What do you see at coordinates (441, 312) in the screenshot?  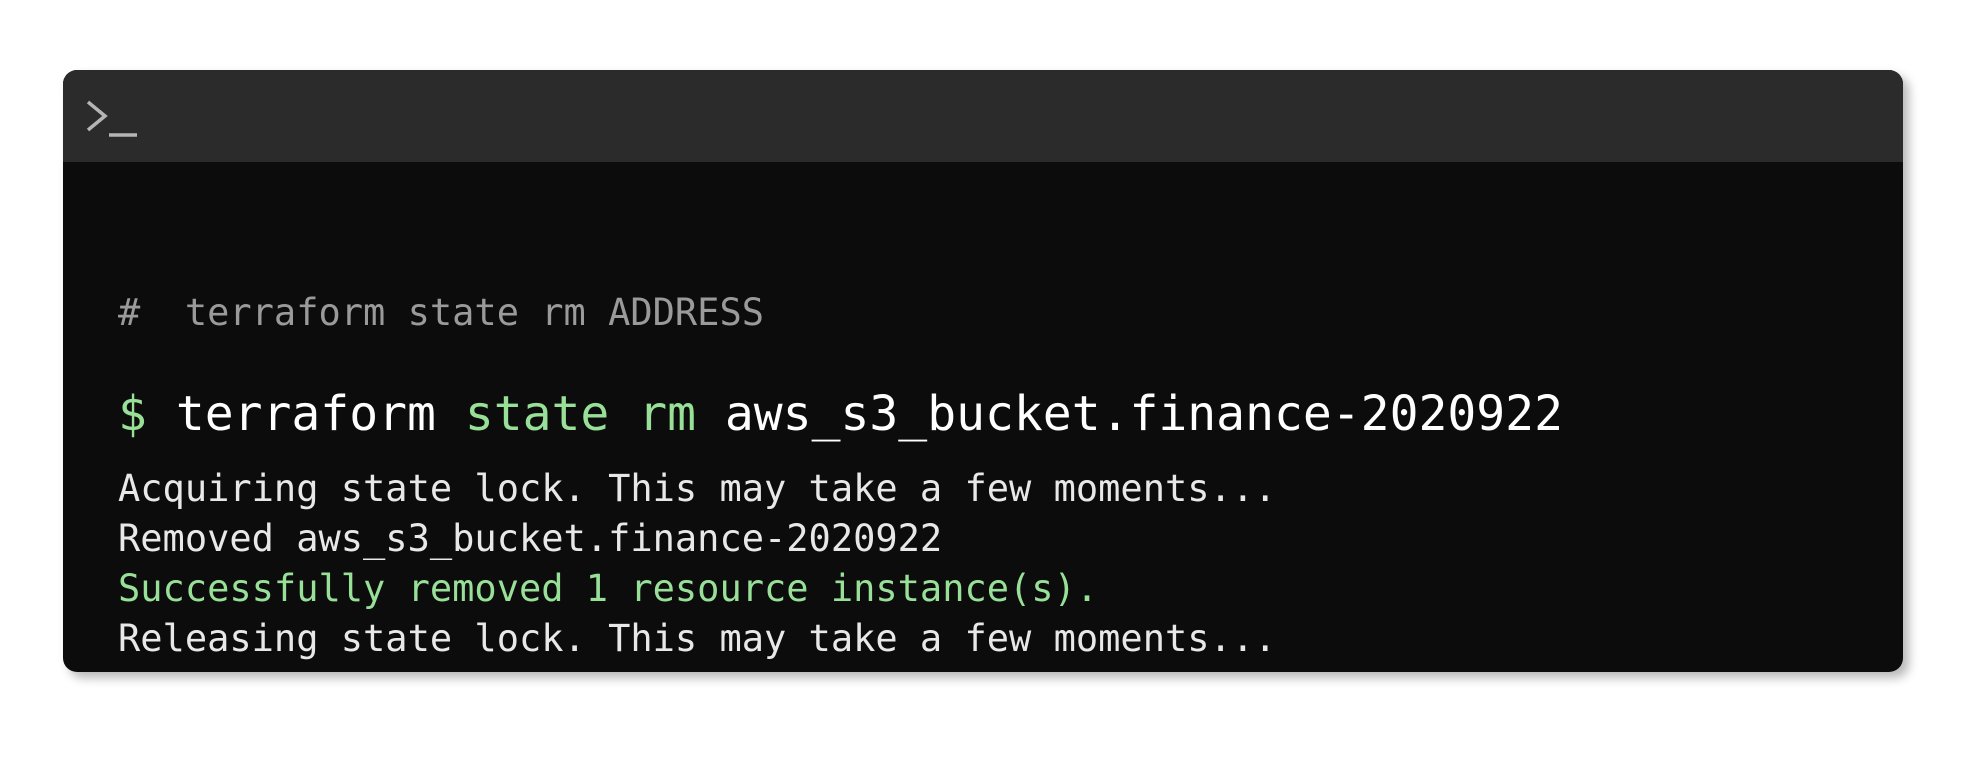 I see `usage-comment: # terraform state rm ADDRESS` at bounding box center [441, 312].